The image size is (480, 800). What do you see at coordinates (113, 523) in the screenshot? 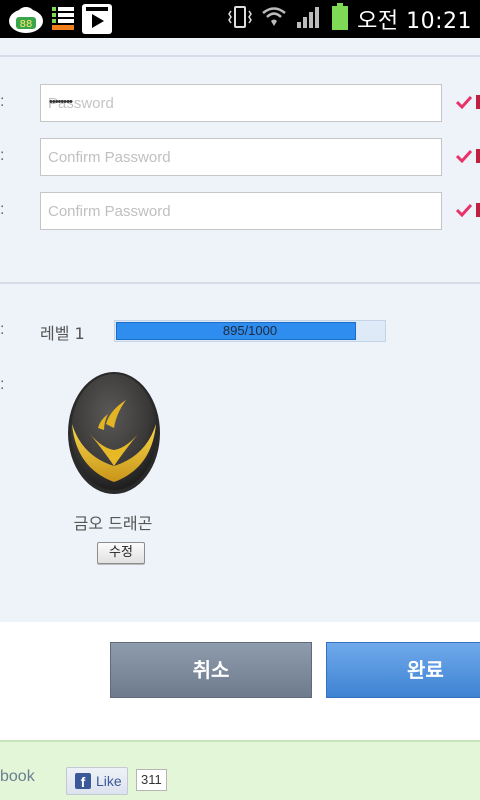
I see `dragon-name: 금오 드래곤` at bounding box center [113, 523].